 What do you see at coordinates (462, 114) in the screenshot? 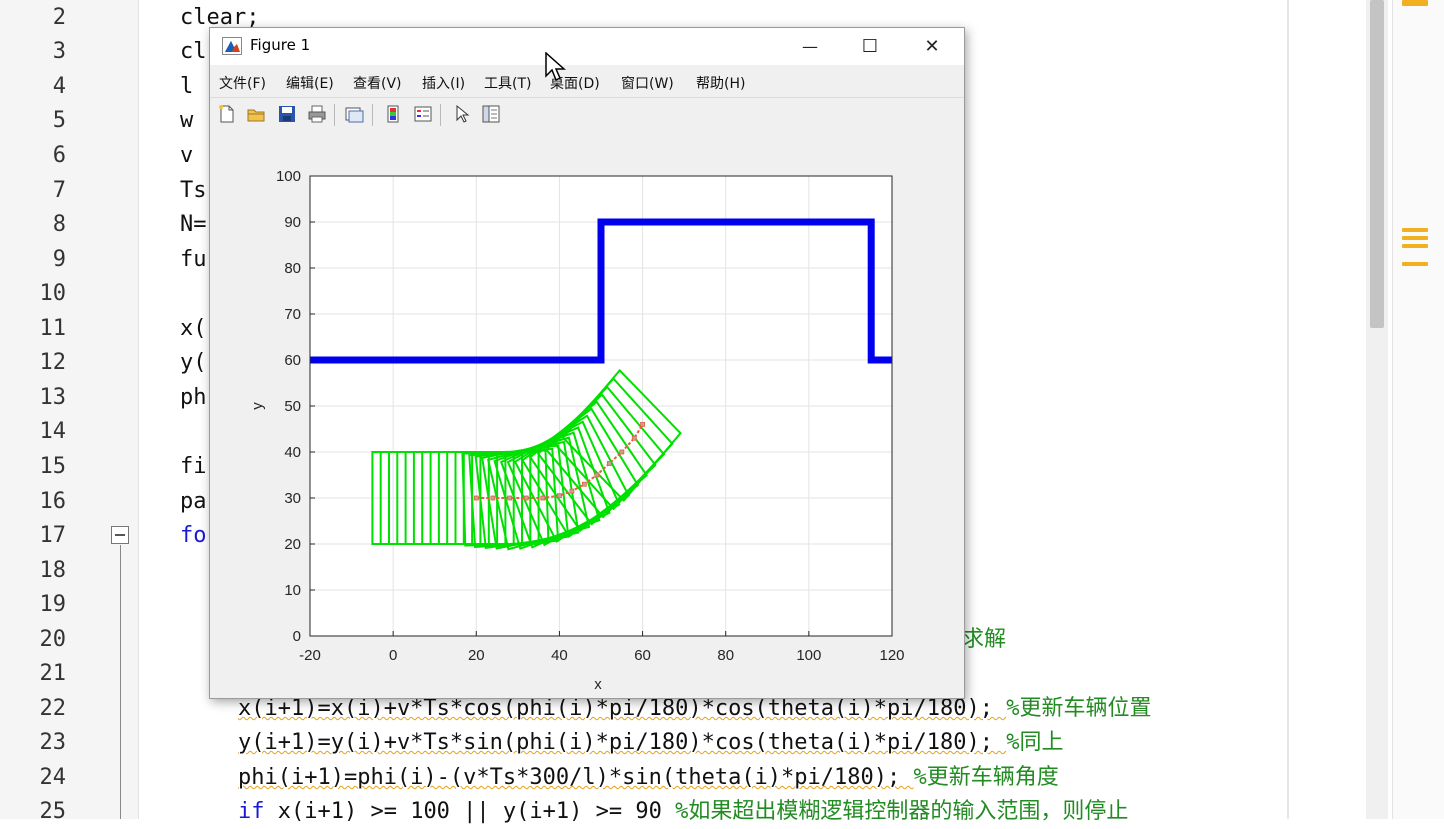
I see `pointer-arrow-icon` at bounding box center [462, 114].